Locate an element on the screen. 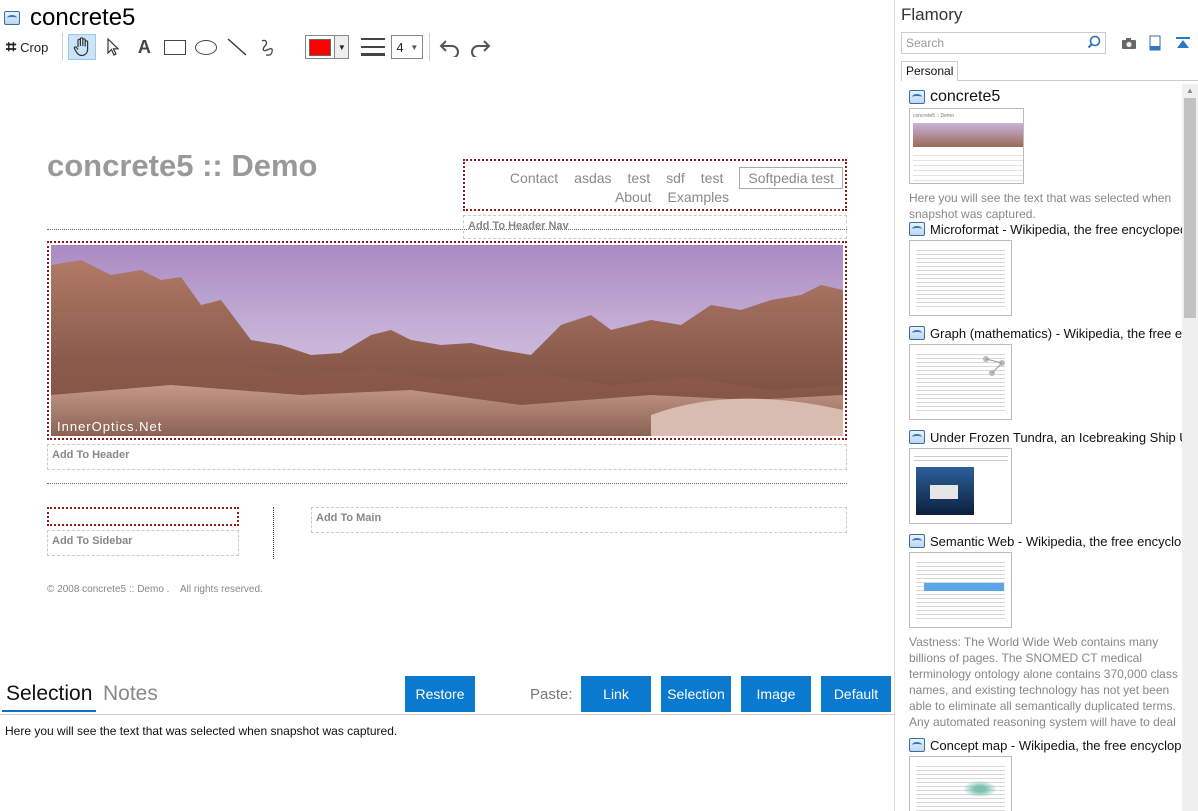 The height and width of the screenshot is (811, 1198). collapse-top-icon is located at coordinates (1183, 43).